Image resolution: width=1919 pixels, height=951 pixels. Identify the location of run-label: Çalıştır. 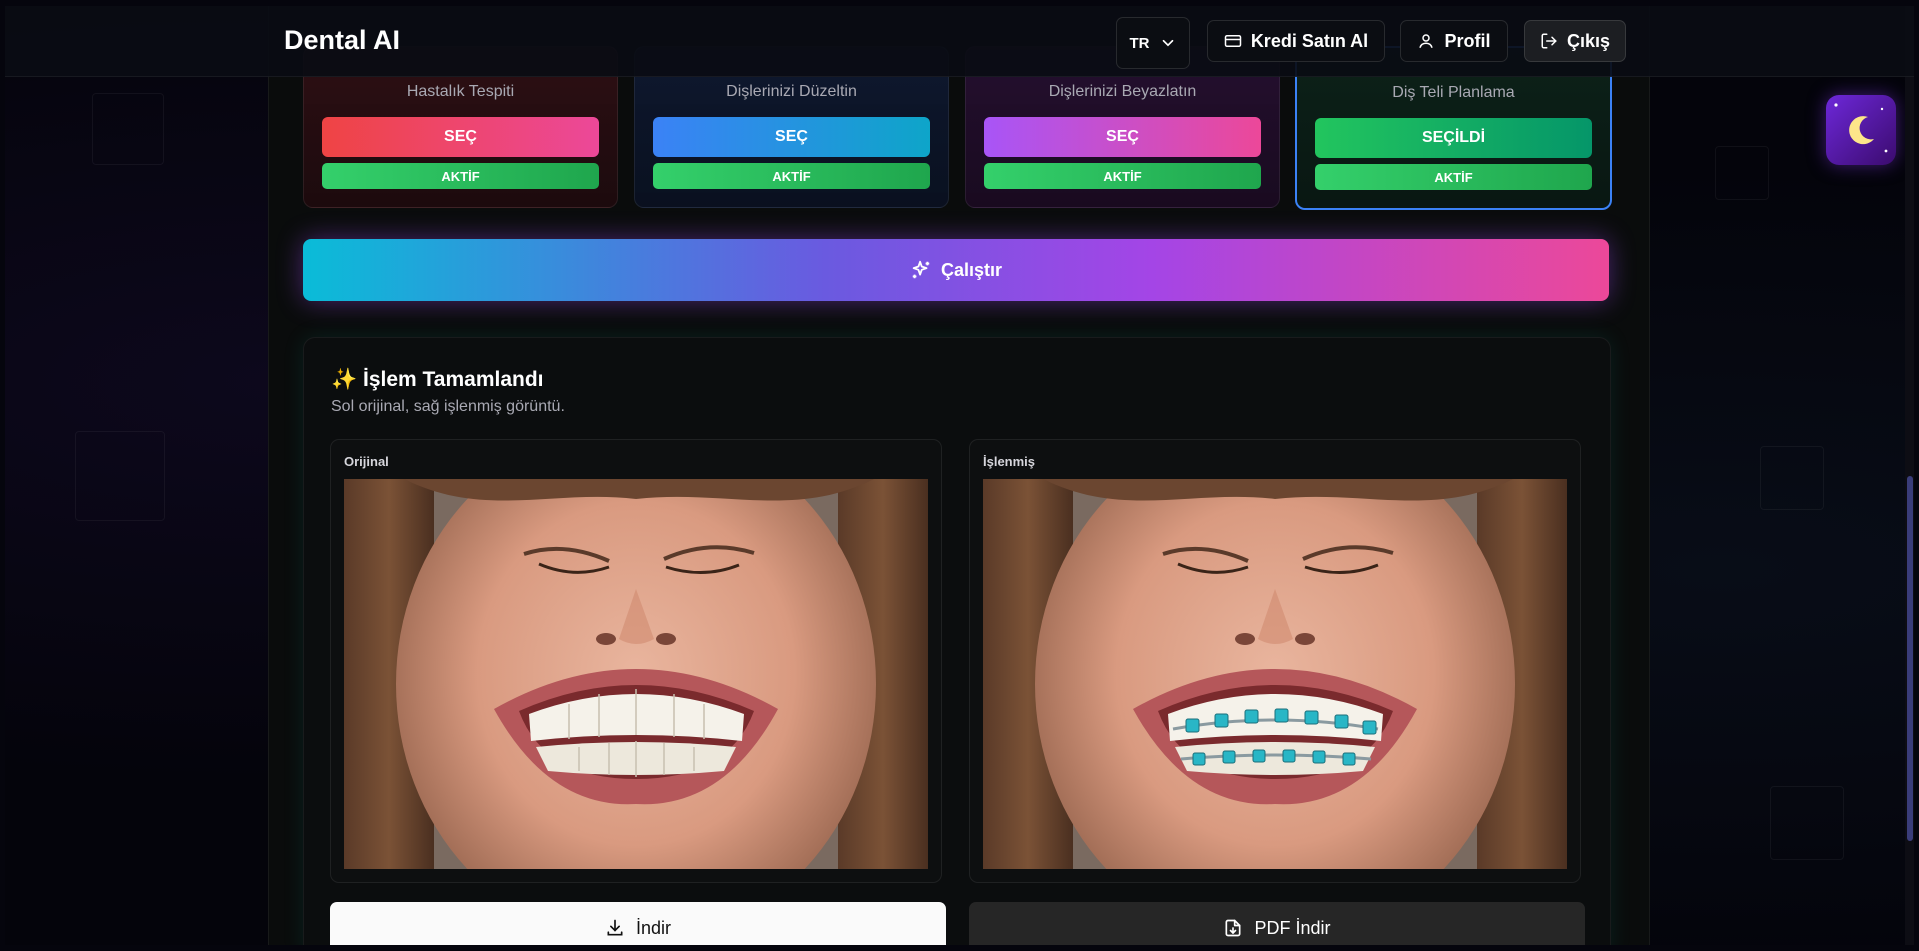
(971, 269).